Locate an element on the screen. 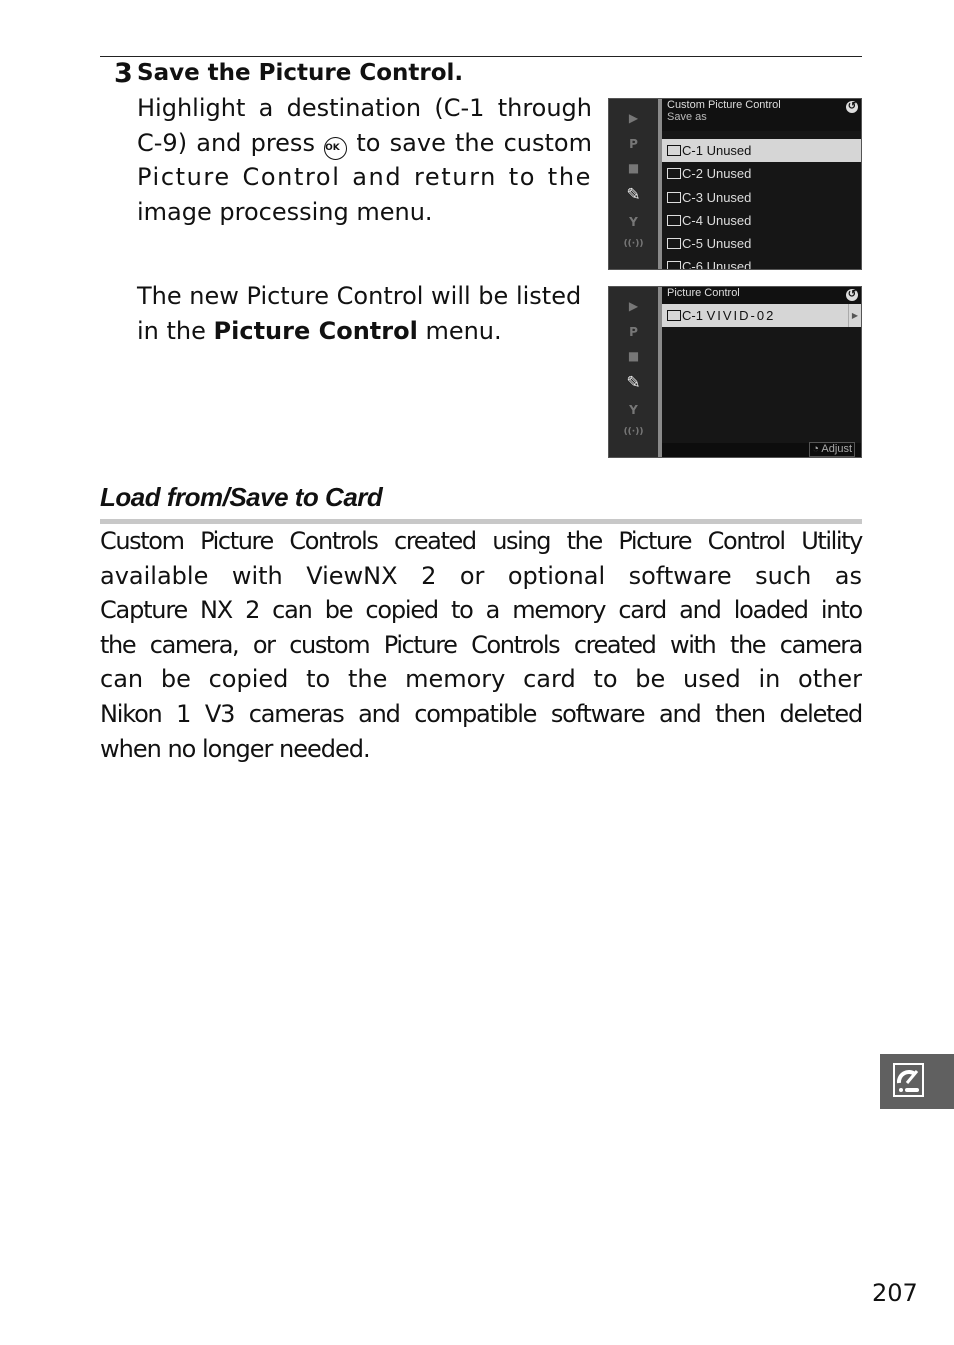  adjust-label: Adjust is located at coordinates (836, 449).